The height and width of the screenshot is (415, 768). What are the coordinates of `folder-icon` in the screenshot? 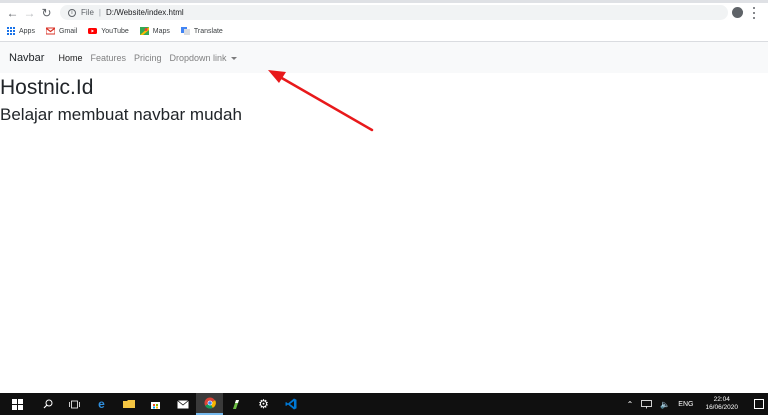 It's located at (128, 404).